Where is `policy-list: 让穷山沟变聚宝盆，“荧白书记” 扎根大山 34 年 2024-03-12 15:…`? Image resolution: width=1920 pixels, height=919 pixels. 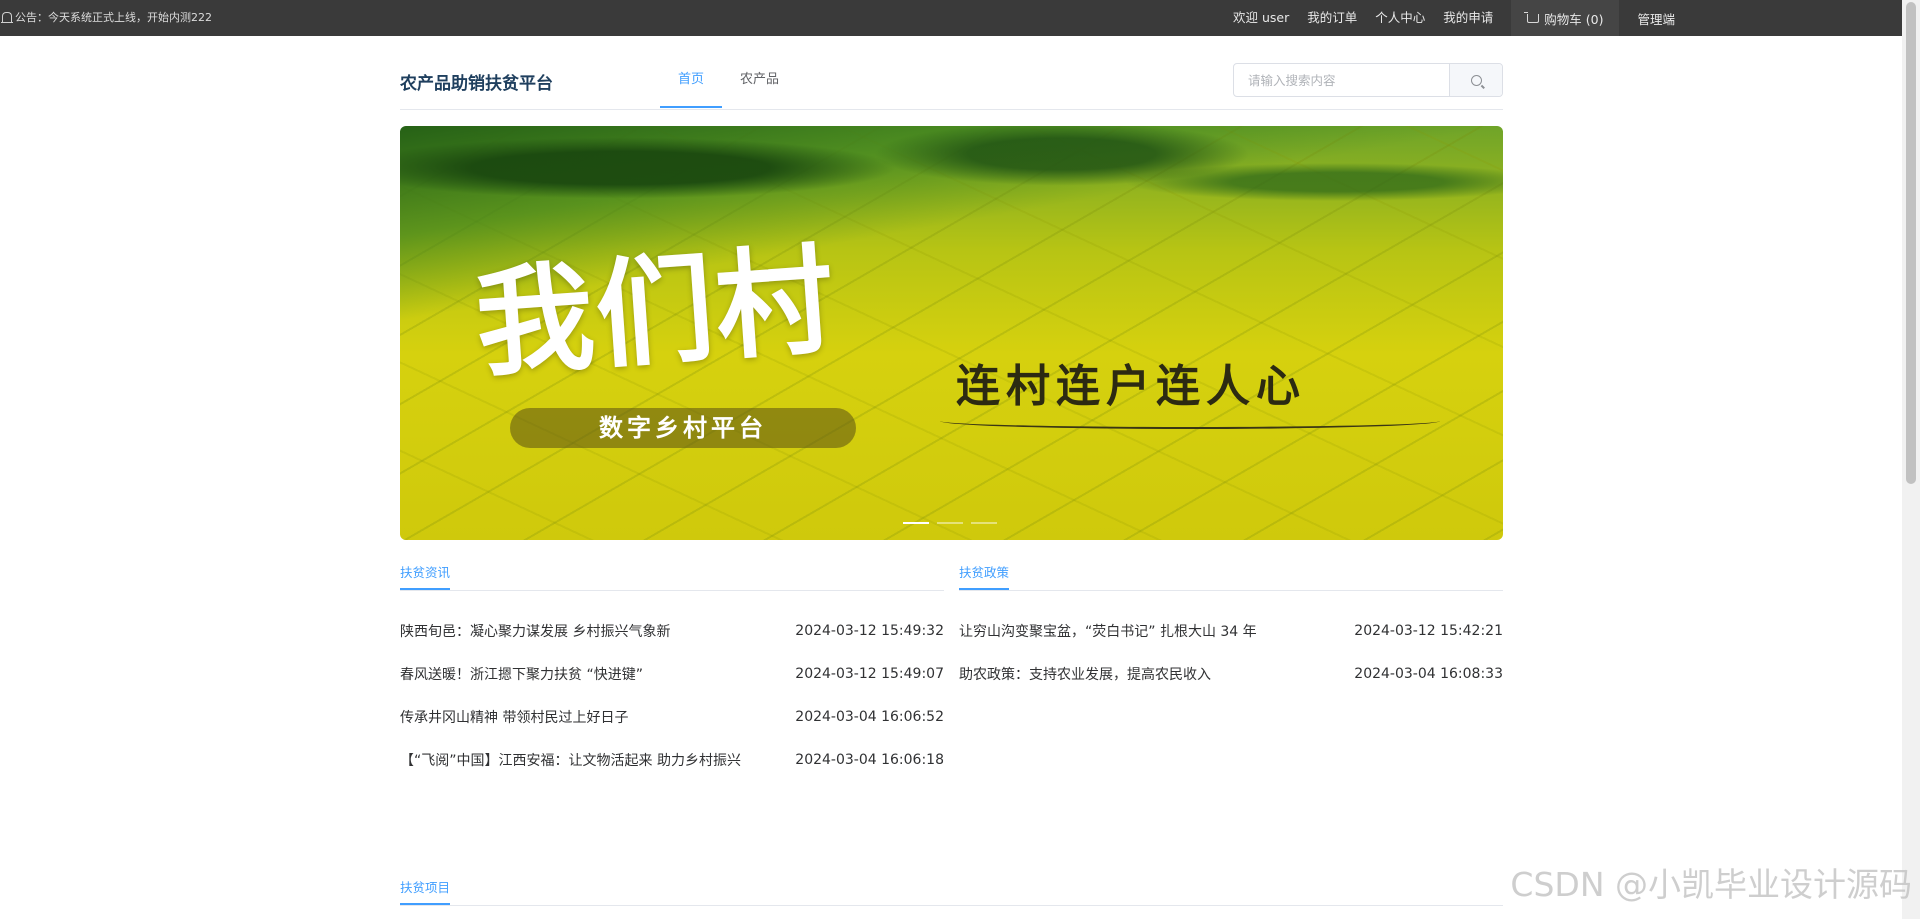
policy-list: 让穷山沟变聚宝盆，“荧白书记” 扎根大山 34 年 2024-03-12 15:… is located at coordinates (1231, 652).